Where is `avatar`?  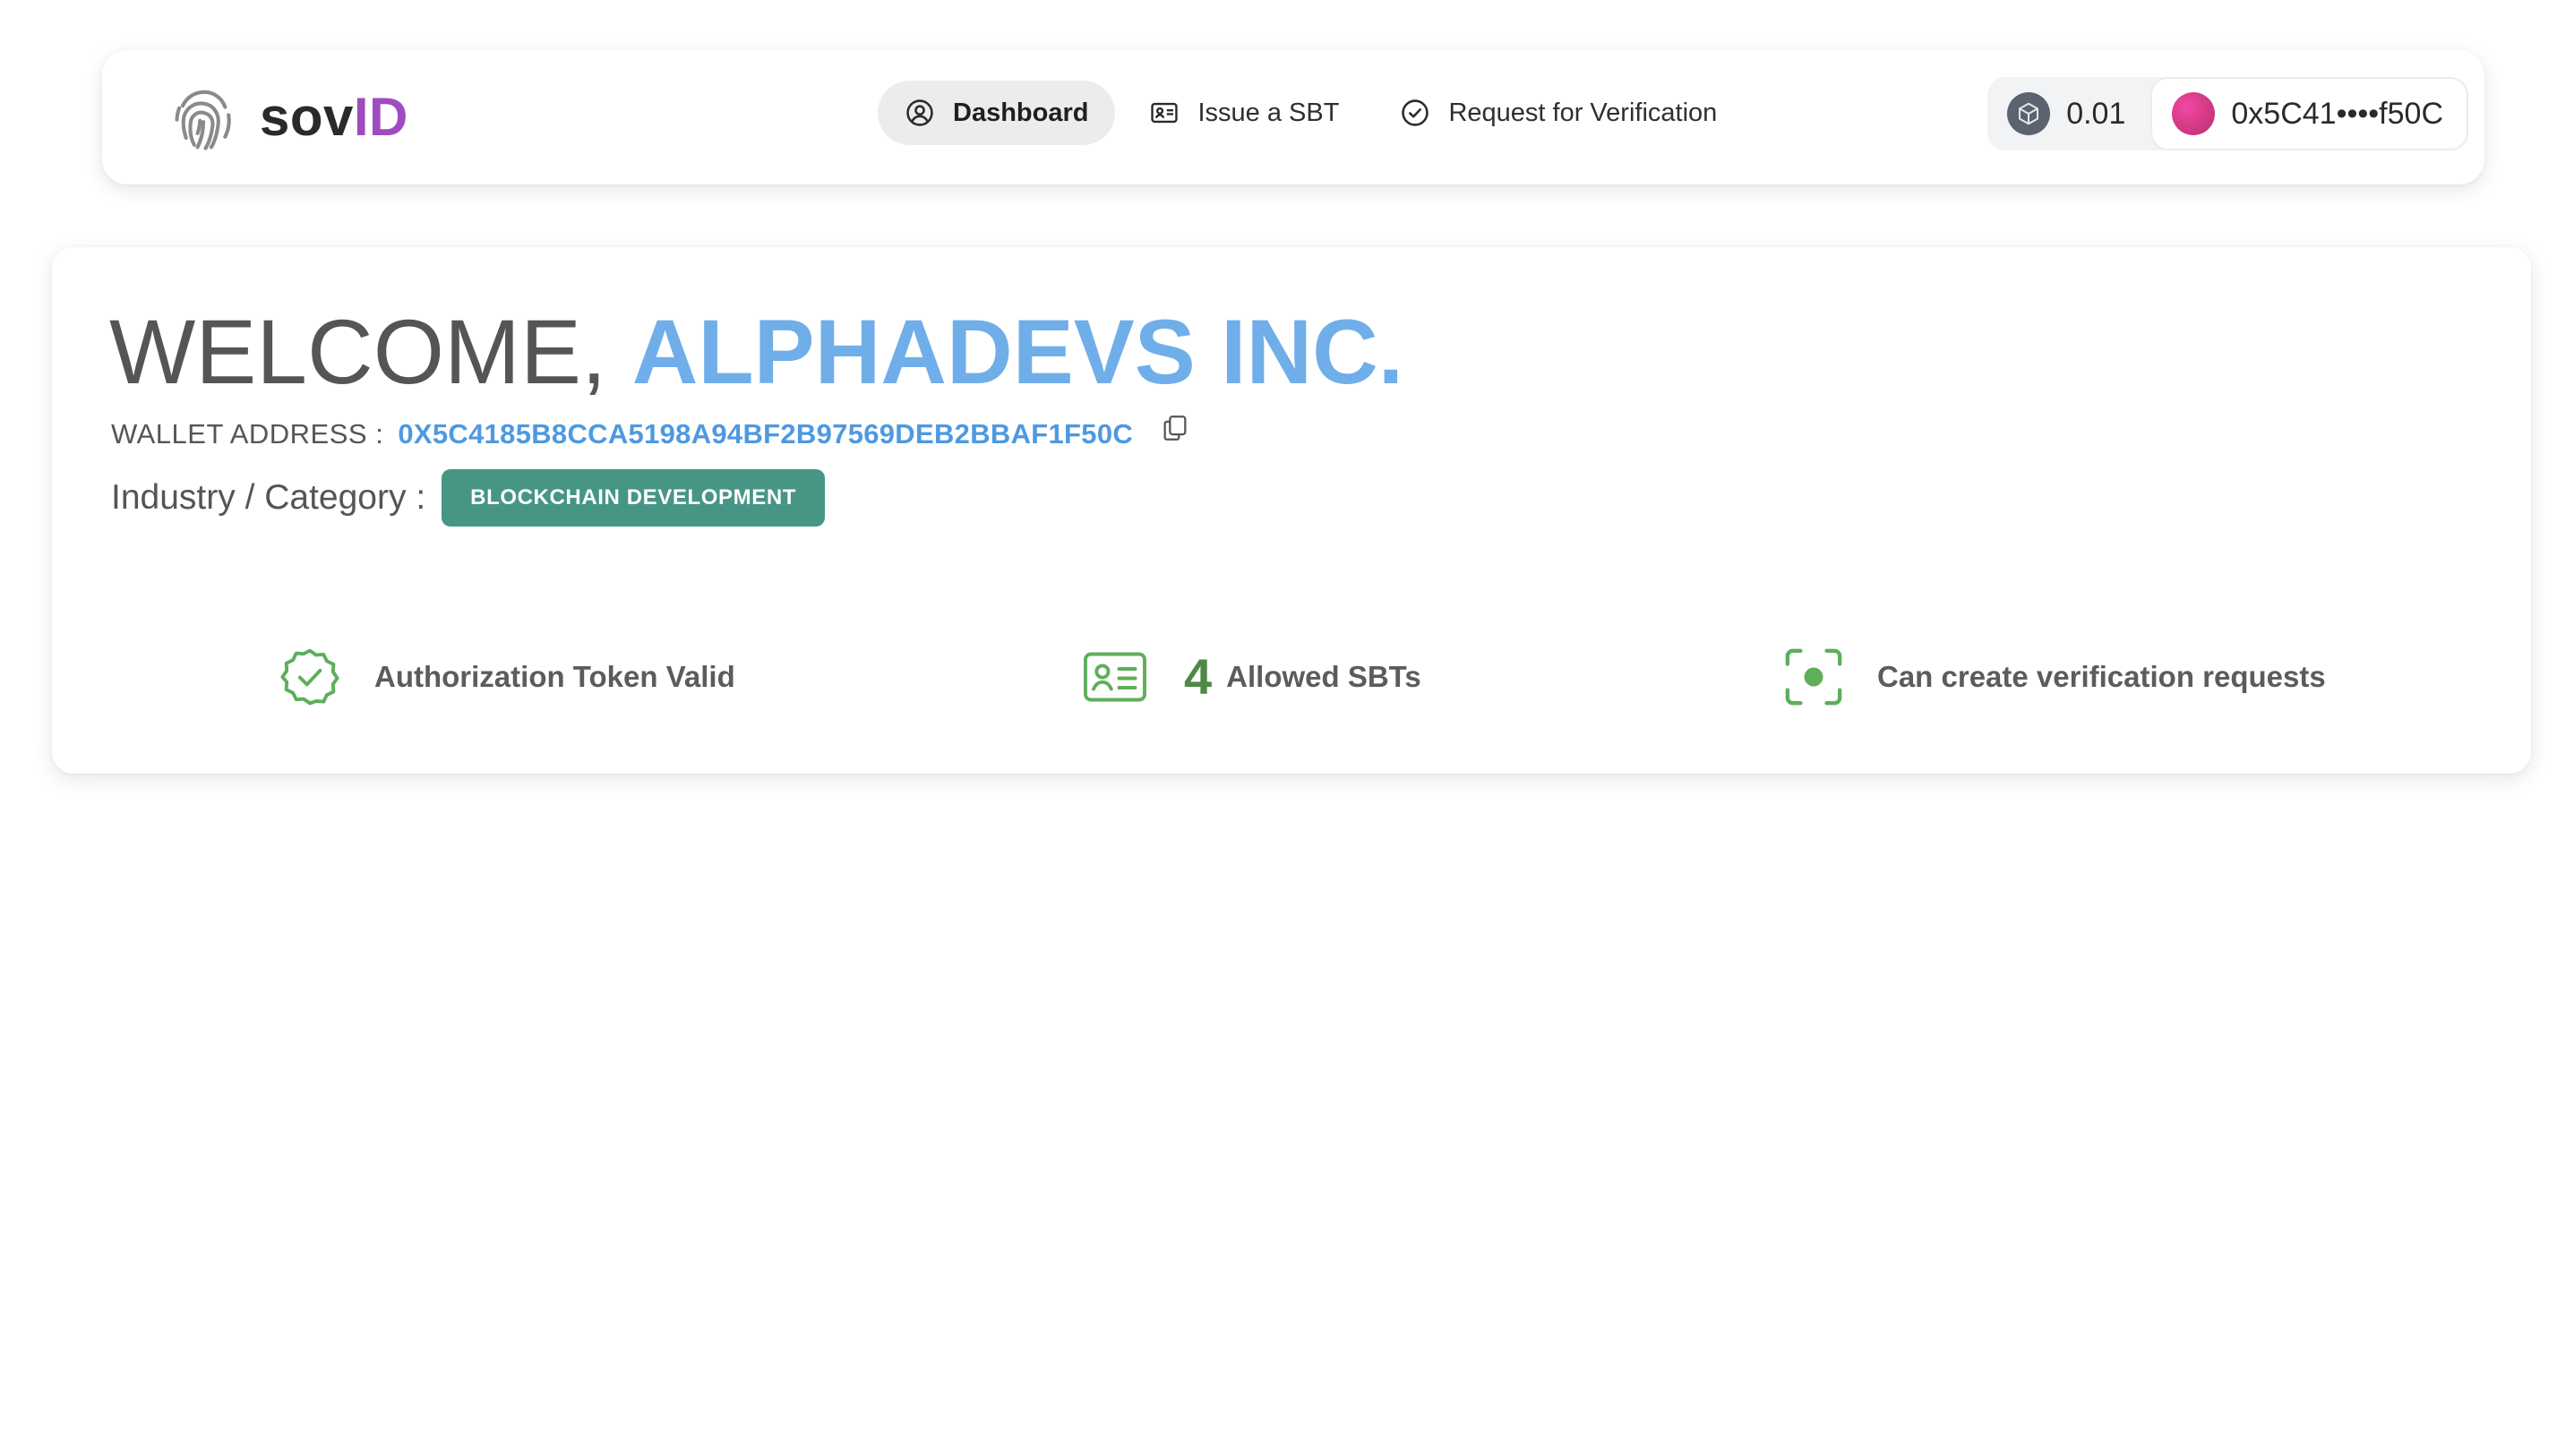
avatar is located at coordinates (2194, 113).